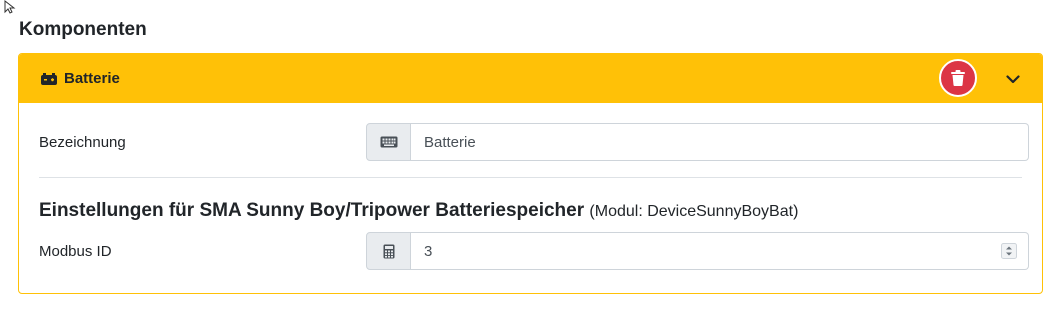  I want to click on name-input-addon, so click(388, 142).